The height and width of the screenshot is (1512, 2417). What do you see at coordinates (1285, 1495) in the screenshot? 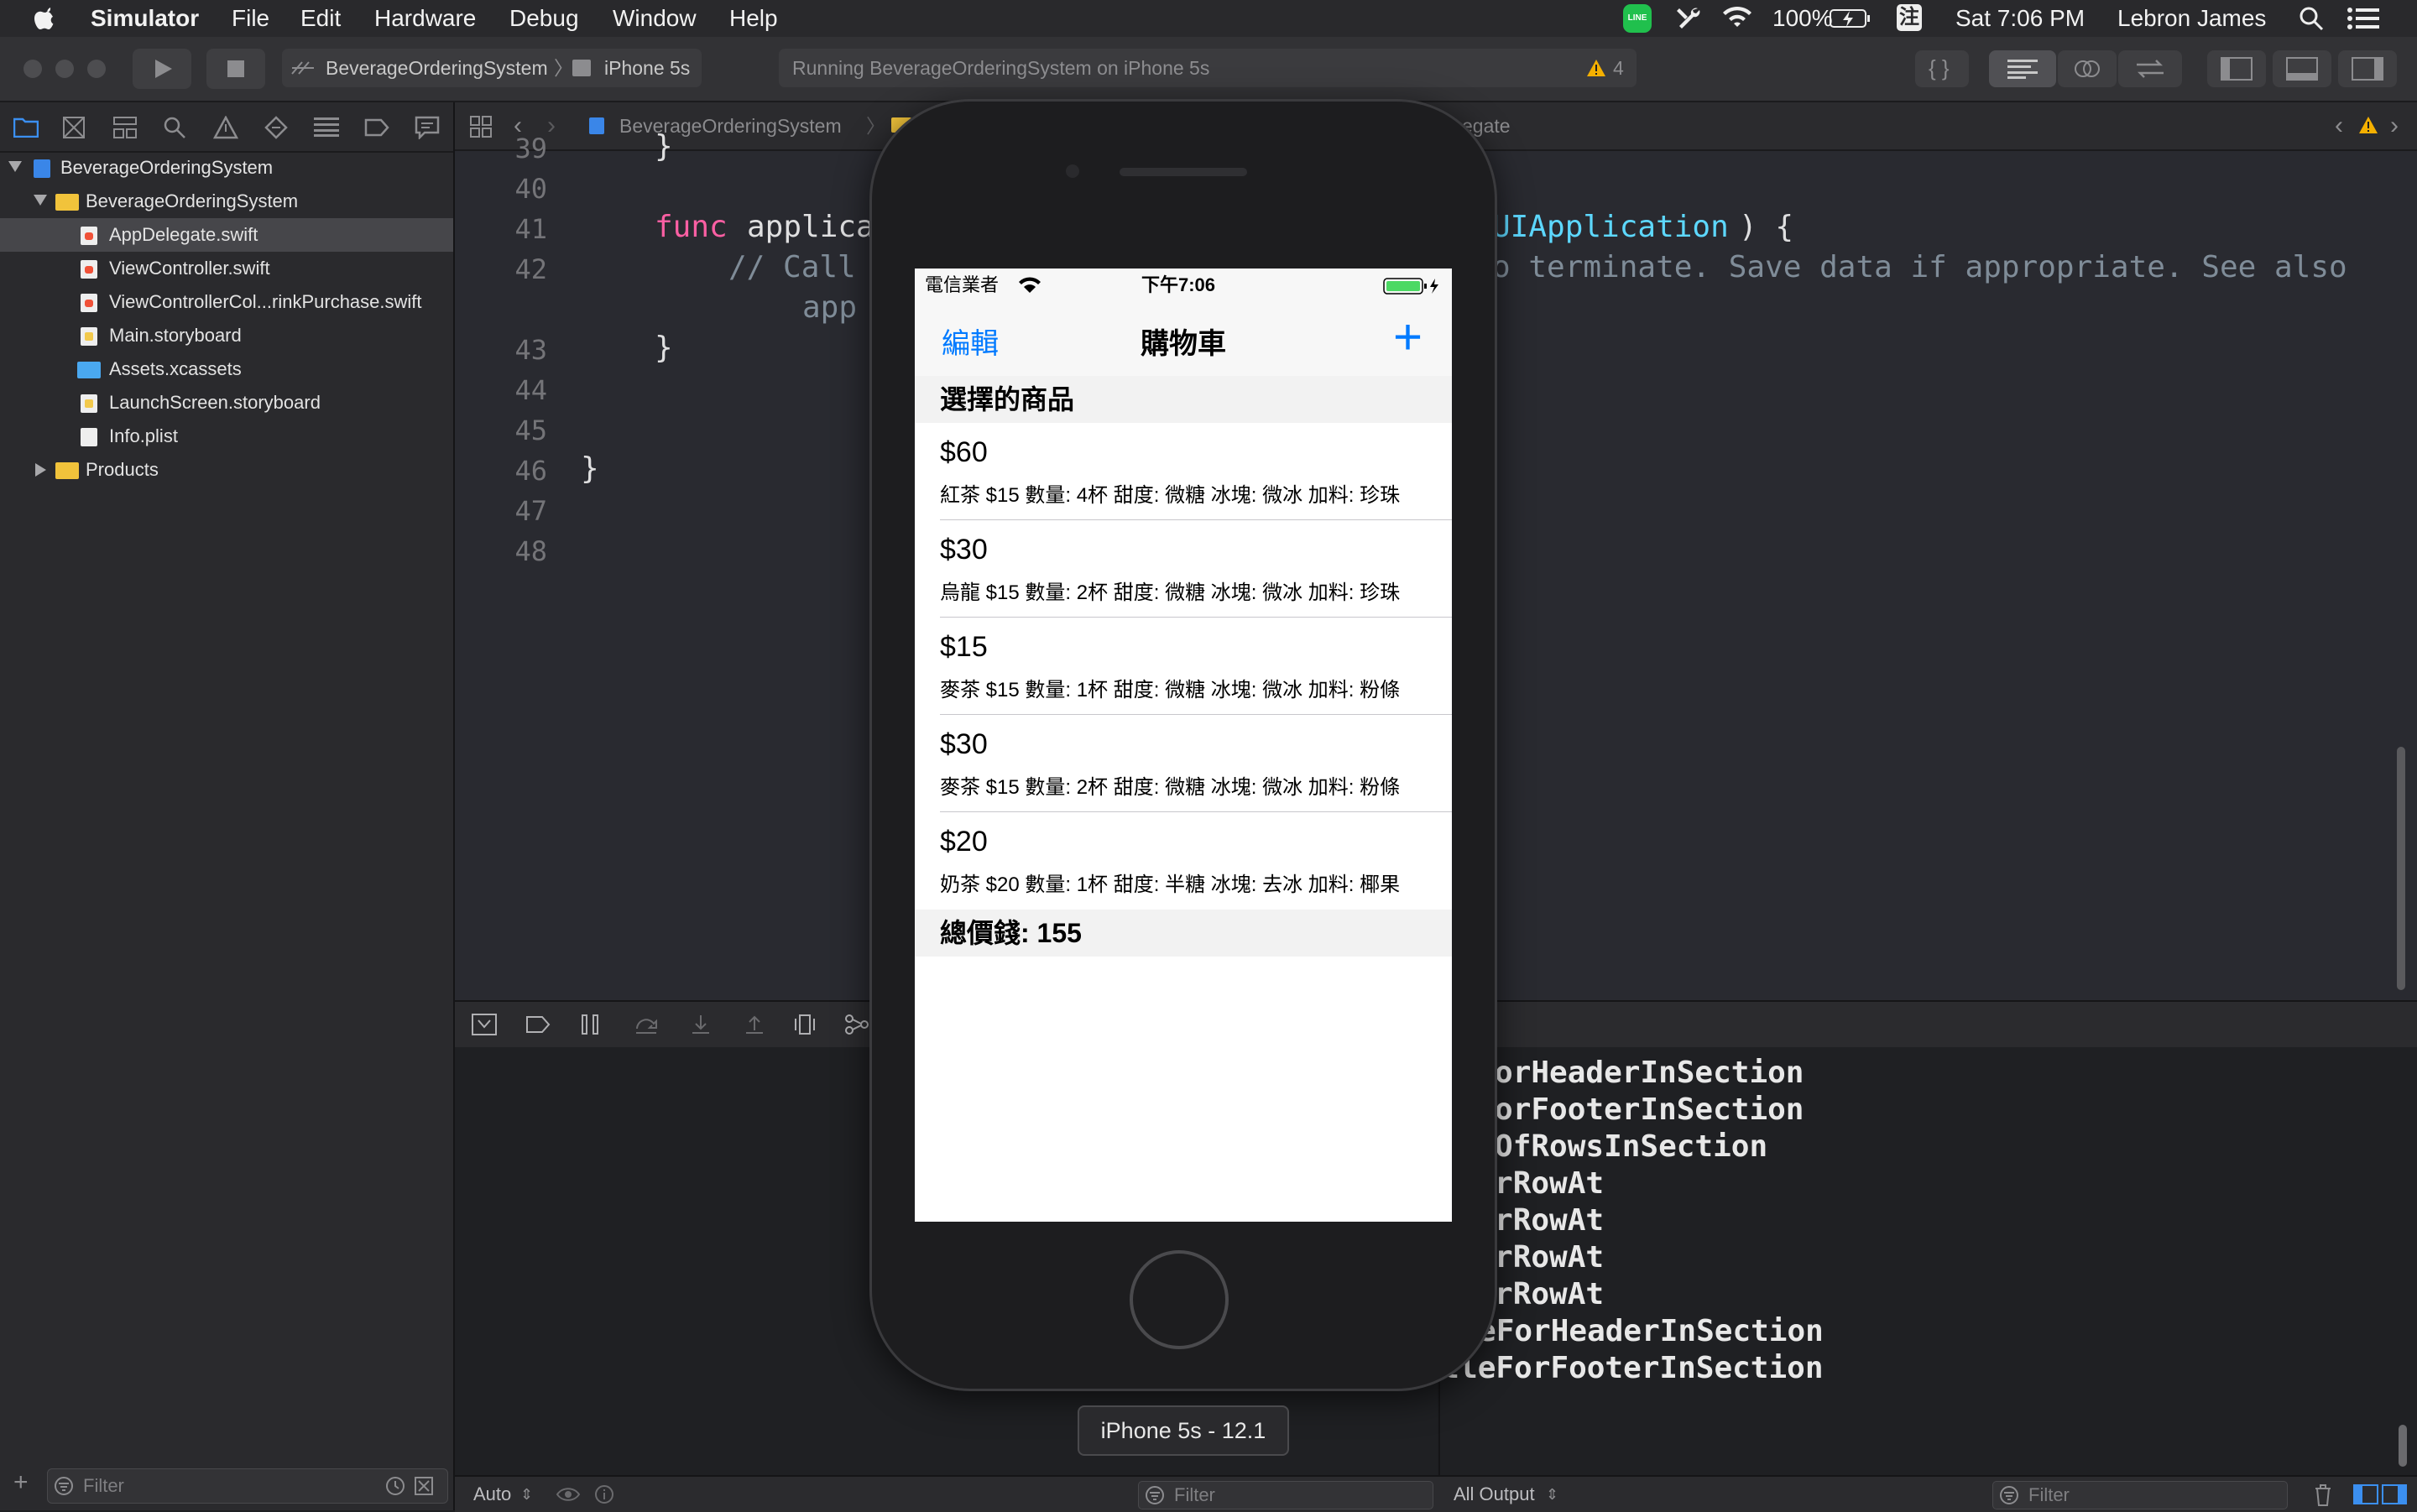
I see `variables-filter-field: Filter` at bounding box center [1285, 1495].